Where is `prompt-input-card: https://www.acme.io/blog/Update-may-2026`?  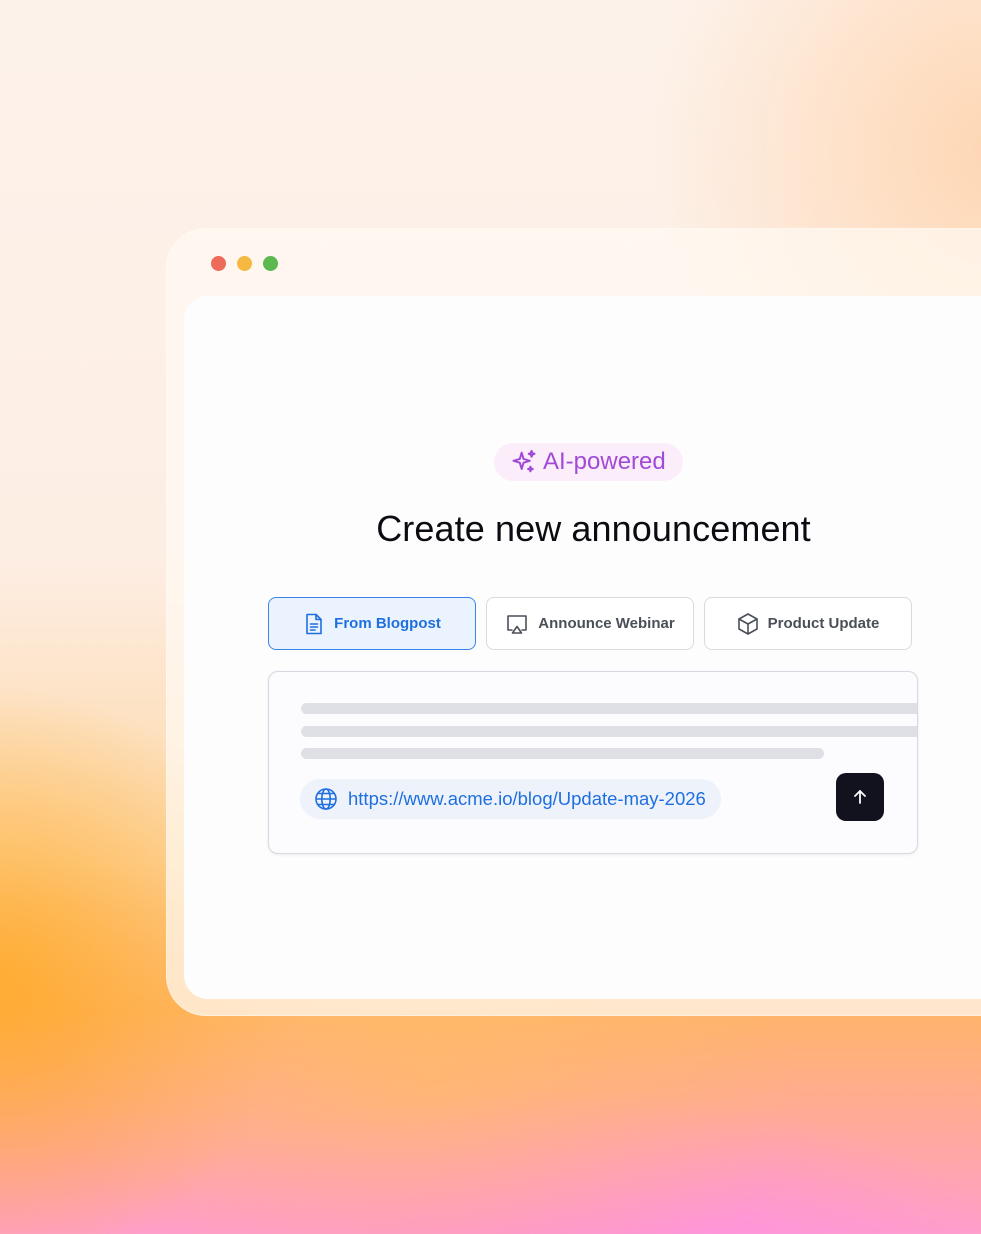 prompt-input-card: https://www.acme.io/blog/Update-may-2026 is located at coordinates (593, 762).